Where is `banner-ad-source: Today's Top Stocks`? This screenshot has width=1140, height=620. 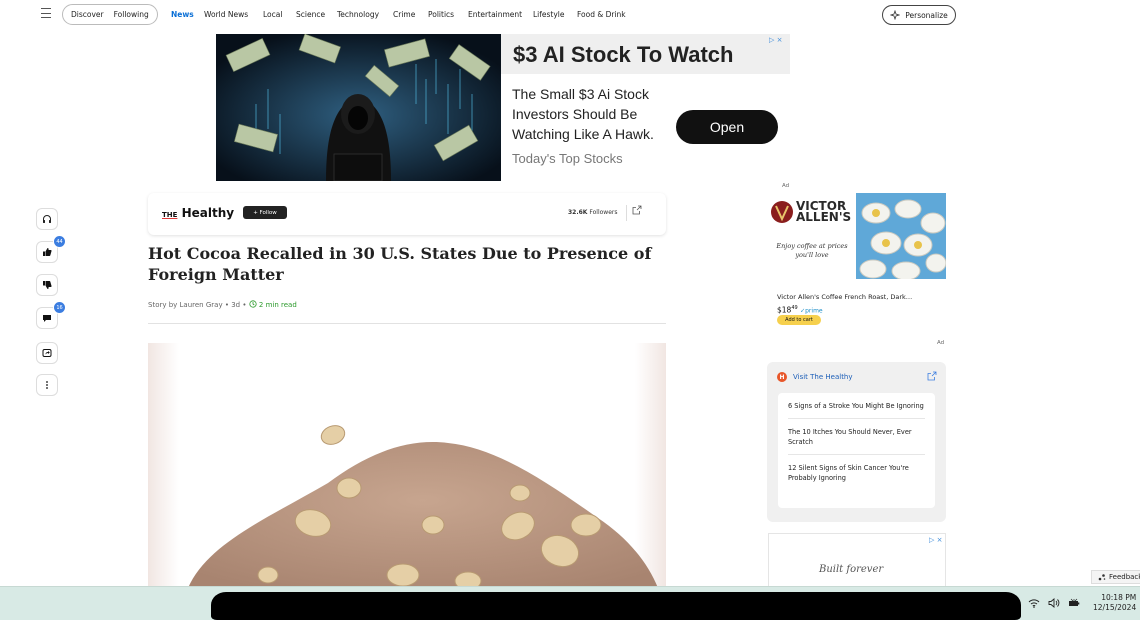
banner-ad-source: Today's Top Stocks is located at coordinates (567, 158).